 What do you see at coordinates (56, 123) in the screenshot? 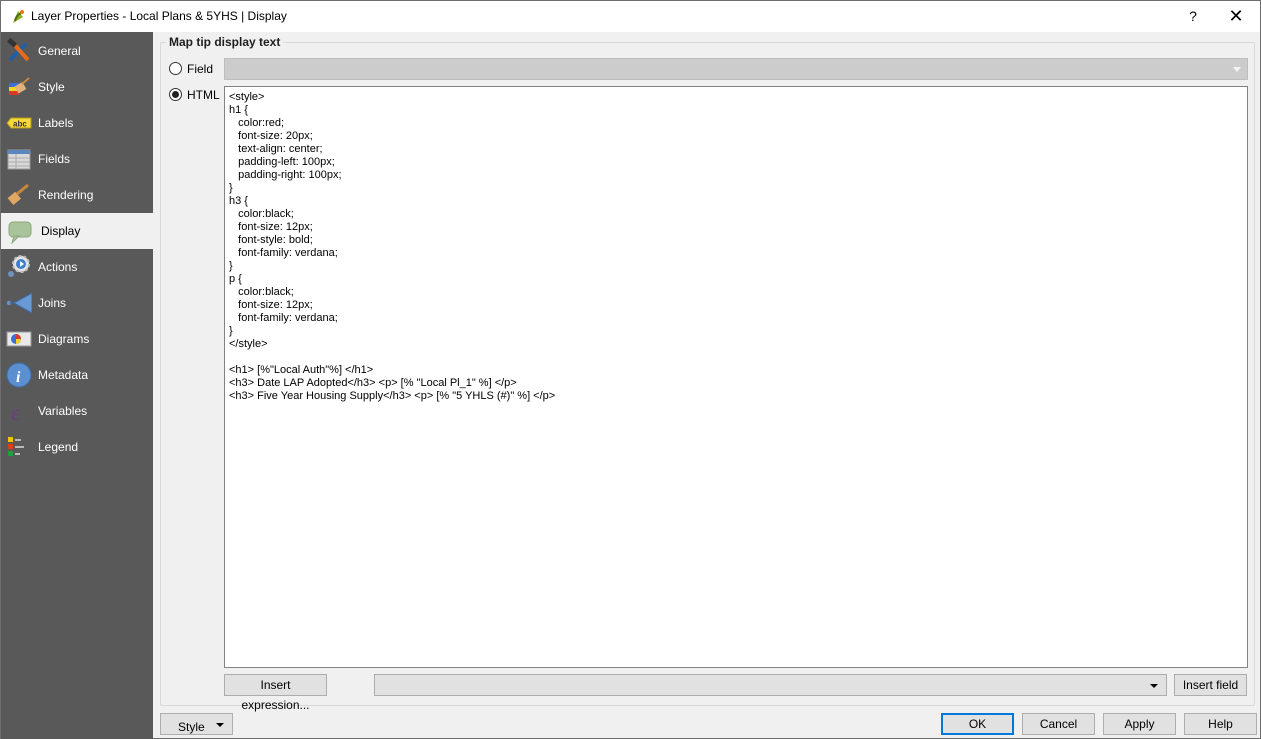
I see `sidebar-item-label: Labels` at bounding box center [56, 123].